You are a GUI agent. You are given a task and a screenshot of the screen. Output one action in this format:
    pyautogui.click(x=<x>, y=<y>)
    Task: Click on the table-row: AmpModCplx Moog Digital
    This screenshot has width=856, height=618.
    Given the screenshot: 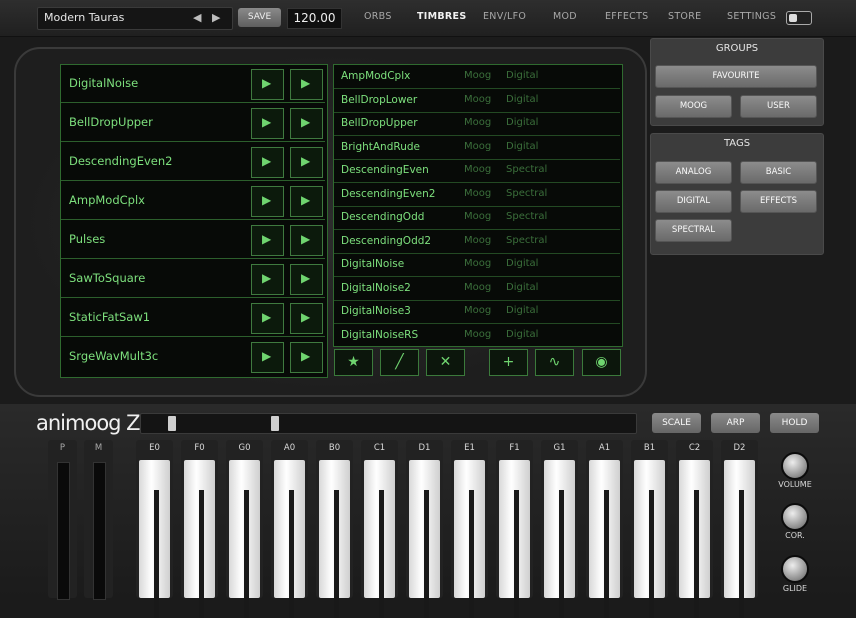 What is the action you would take?
    pyautogui.click(x=477, y=77)
    